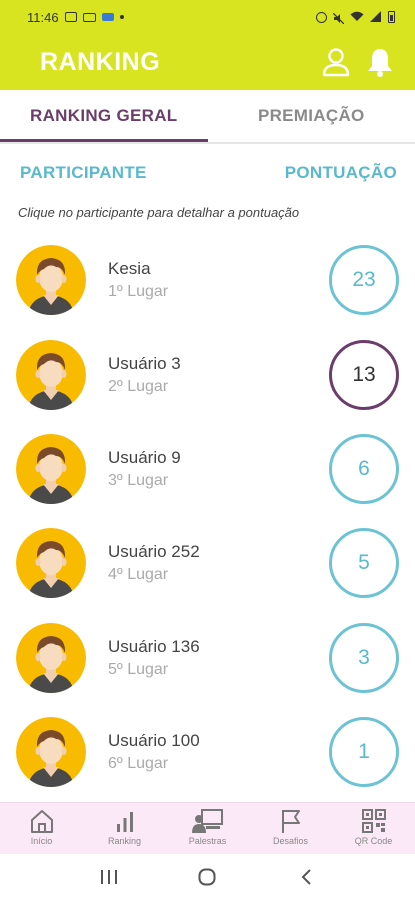  What do you see at coordinates (207, 821) in the screenshot?
I see `presentation-icon` at bounding box center [207, 821].